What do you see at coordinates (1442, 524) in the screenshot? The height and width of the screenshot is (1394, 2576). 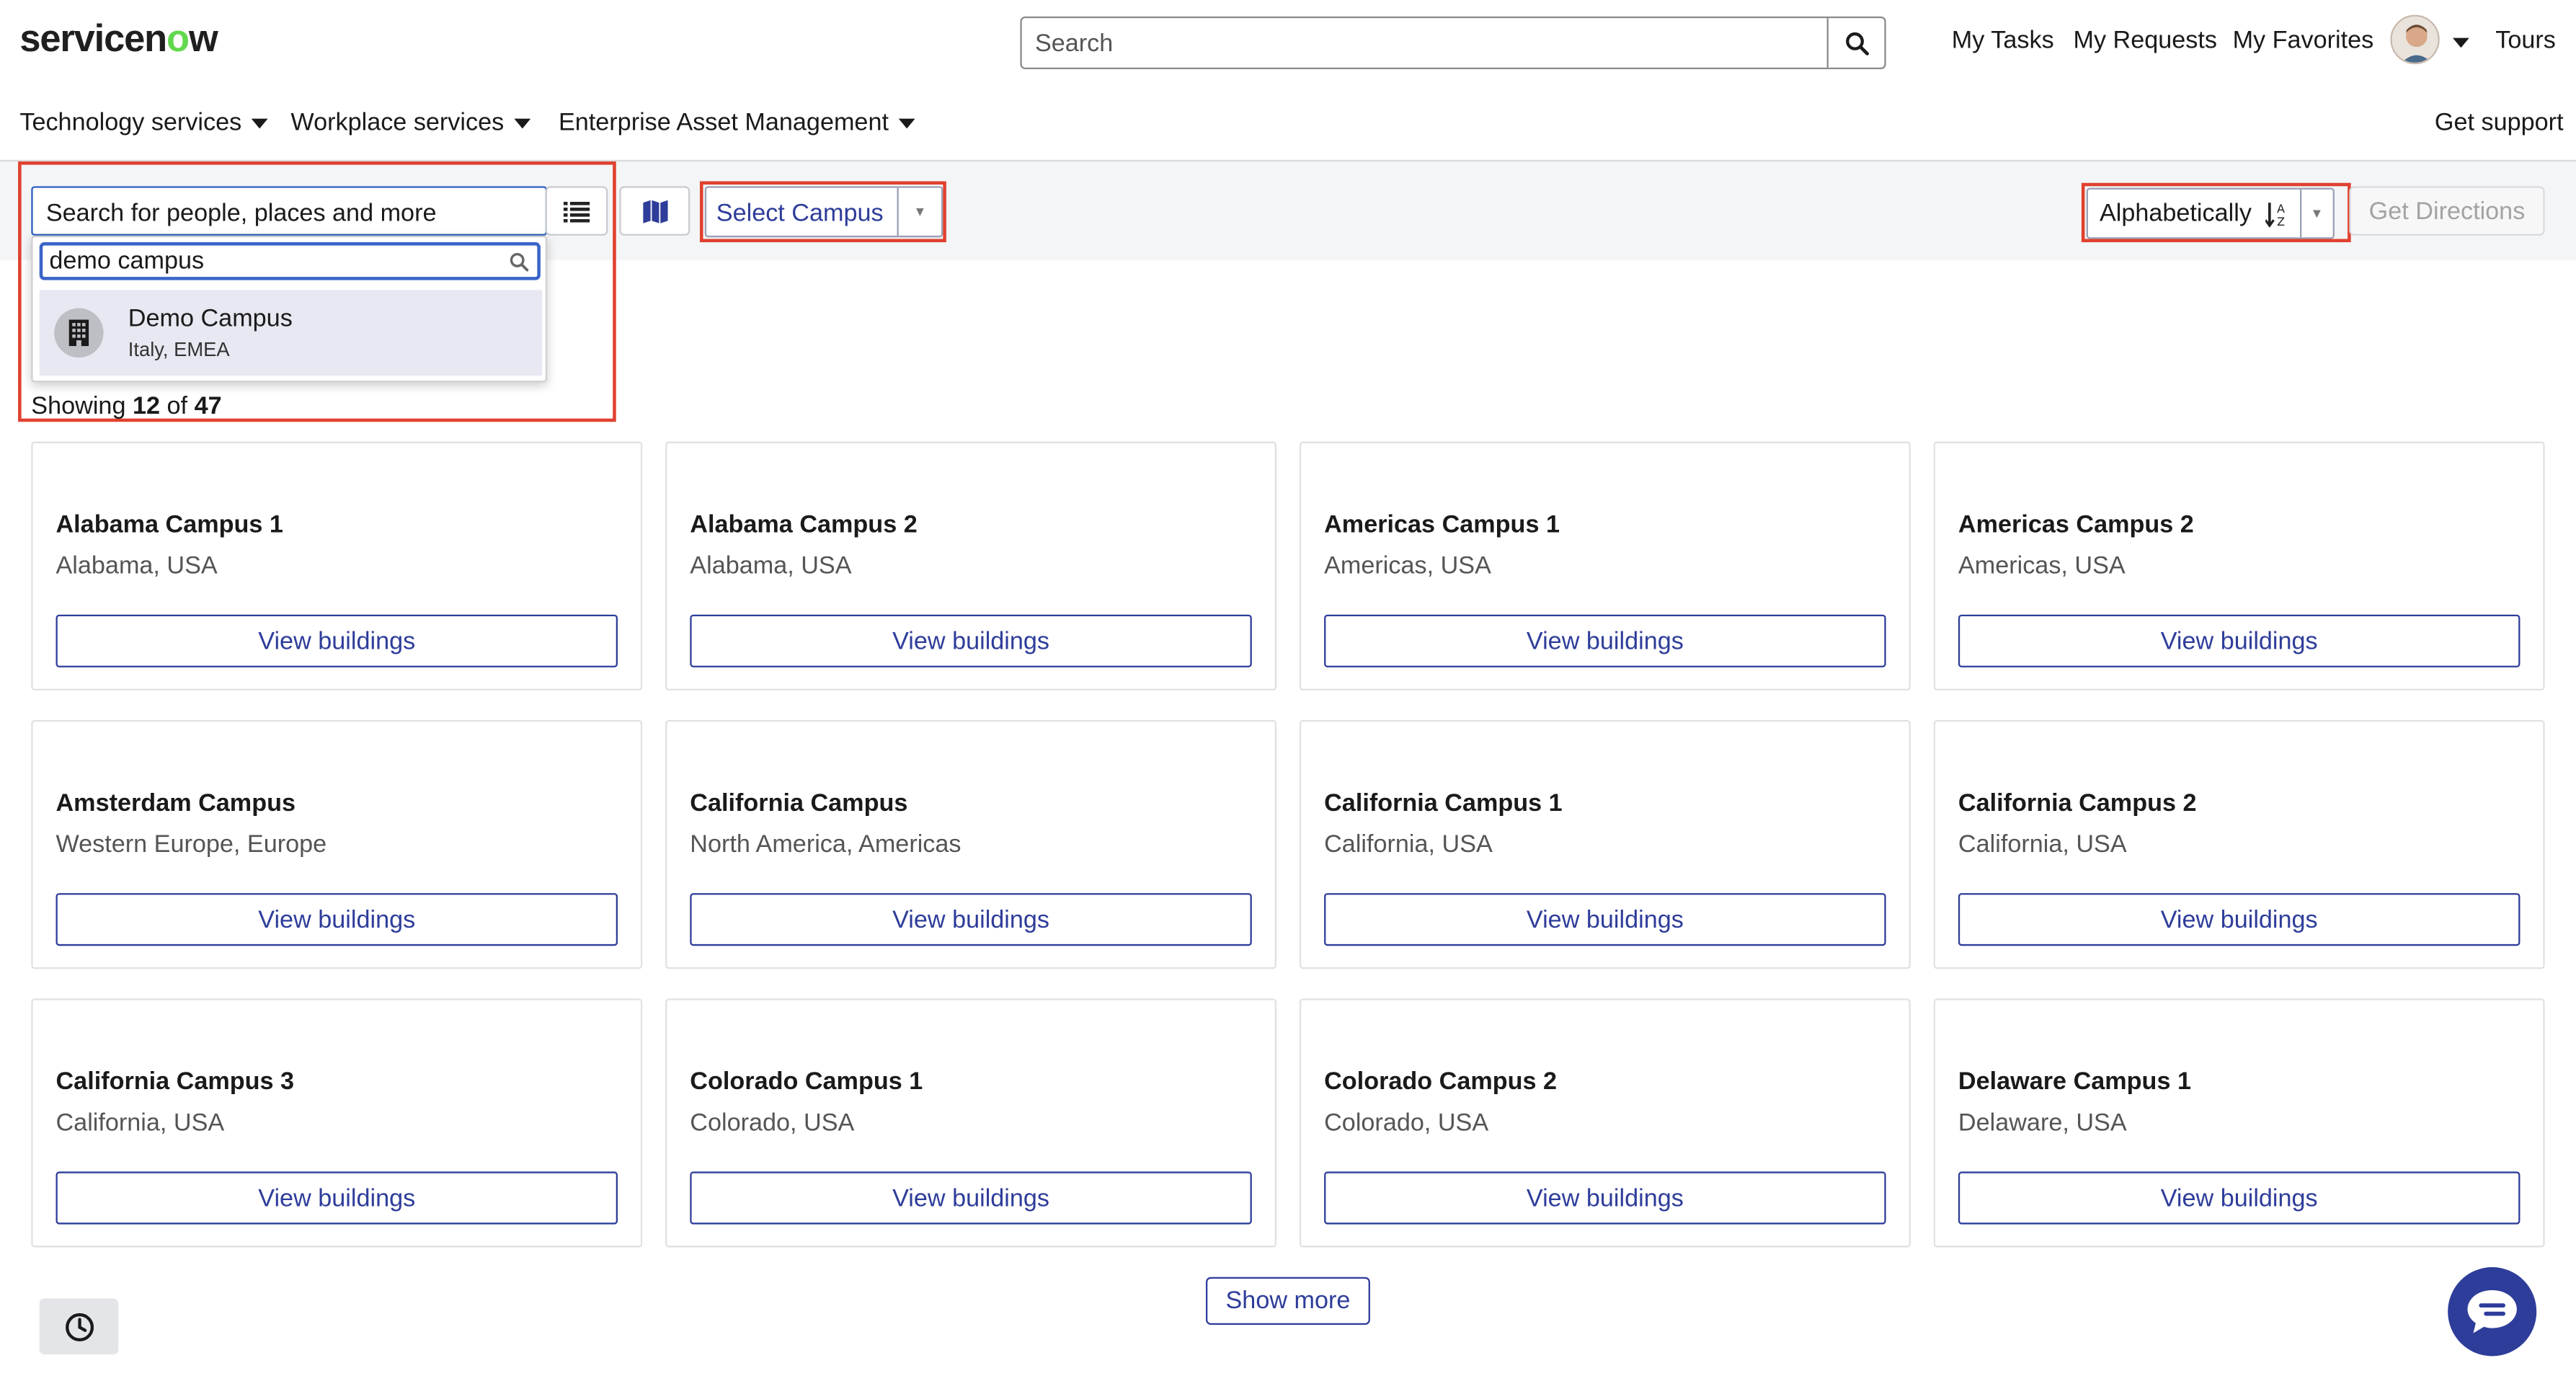 I see `campus-name: Americas Campus 1` at bounding box center [1442, 524].